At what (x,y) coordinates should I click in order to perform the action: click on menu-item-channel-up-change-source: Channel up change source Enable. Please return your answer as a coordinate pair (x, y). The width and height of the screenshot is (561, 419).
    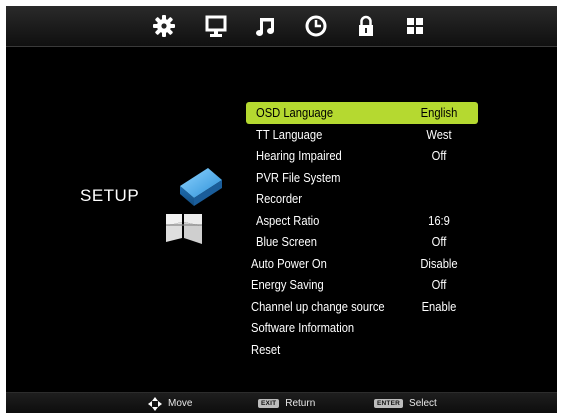
    Looking at the image, I should click on (362, 307).